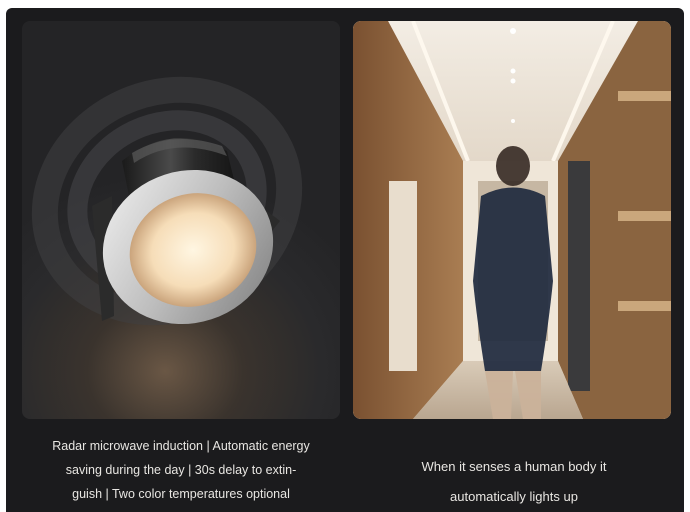 The width and height of the screenshot is (690, 512). What do you see at coordinates (514, 496) in the screenshot?
I see `caption-line: automatically lights up` at bounding box center [514, 496].